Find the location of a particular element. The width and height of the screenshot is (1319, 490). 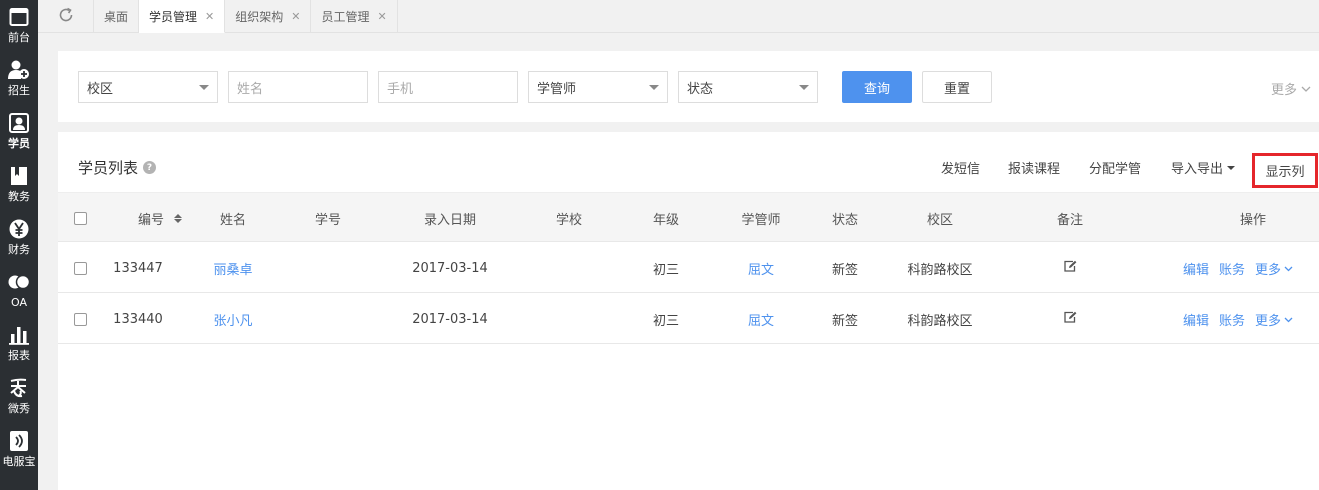

sidebar-item-oa: OA is located at coordinates (19, 291).